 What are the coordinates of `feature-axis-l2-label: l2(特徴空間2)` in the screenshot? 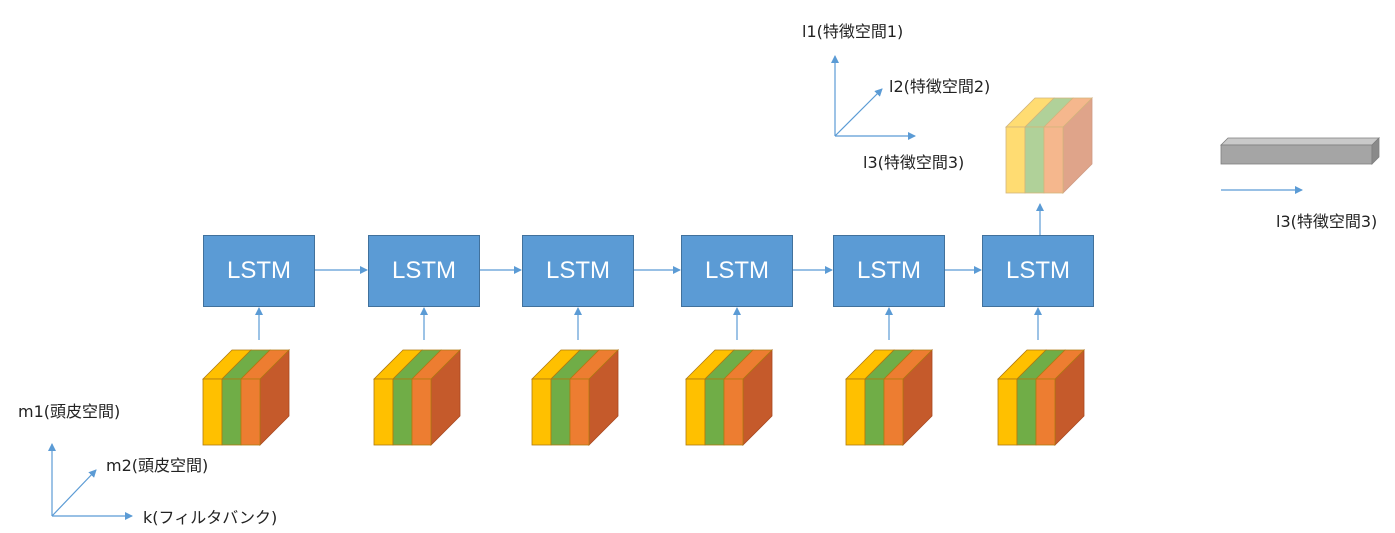 It's located at (940, 86).